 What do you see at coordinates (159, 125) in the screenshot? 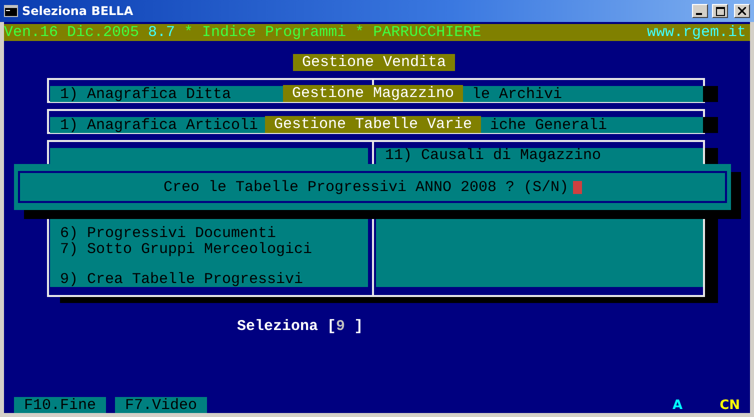
I see `menu-item: 1) Anagrafica Articoli` at bounding box center [159, 125].